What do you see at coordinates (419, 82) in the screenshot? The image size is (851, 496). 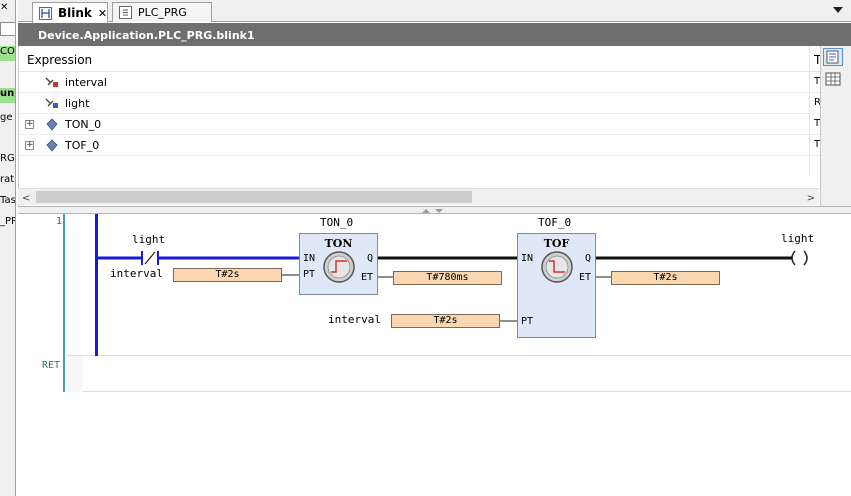 I see `table-row: interval T` at bounding box center [419, 82].